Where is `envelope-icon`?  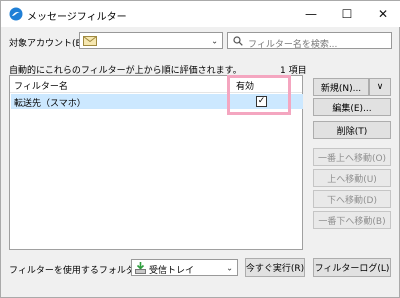
envelope-icon is located at coordinates (90, 41).